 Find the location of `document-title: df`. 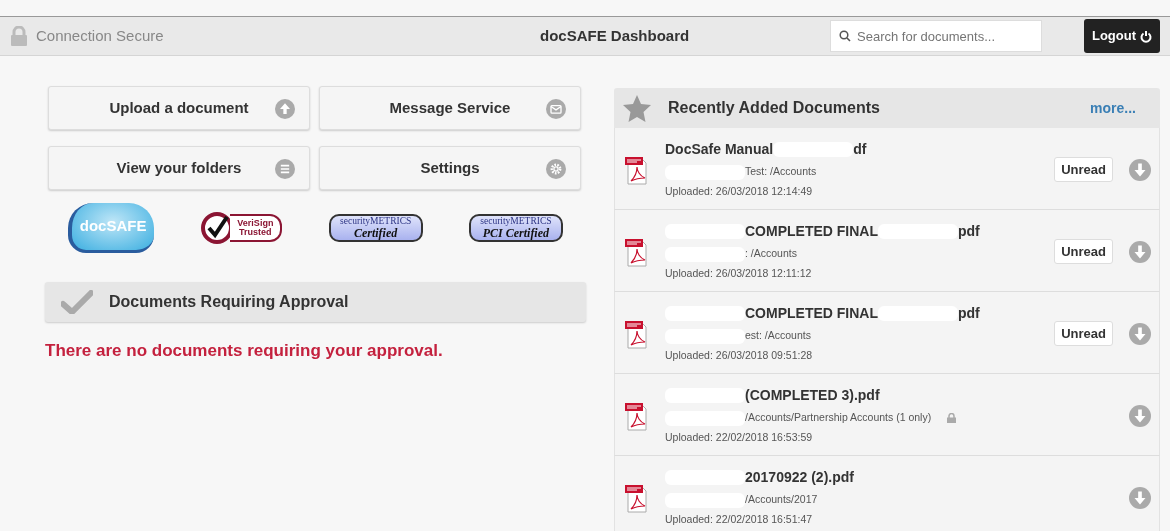

document-title: df is located at coordinates (860, 150).